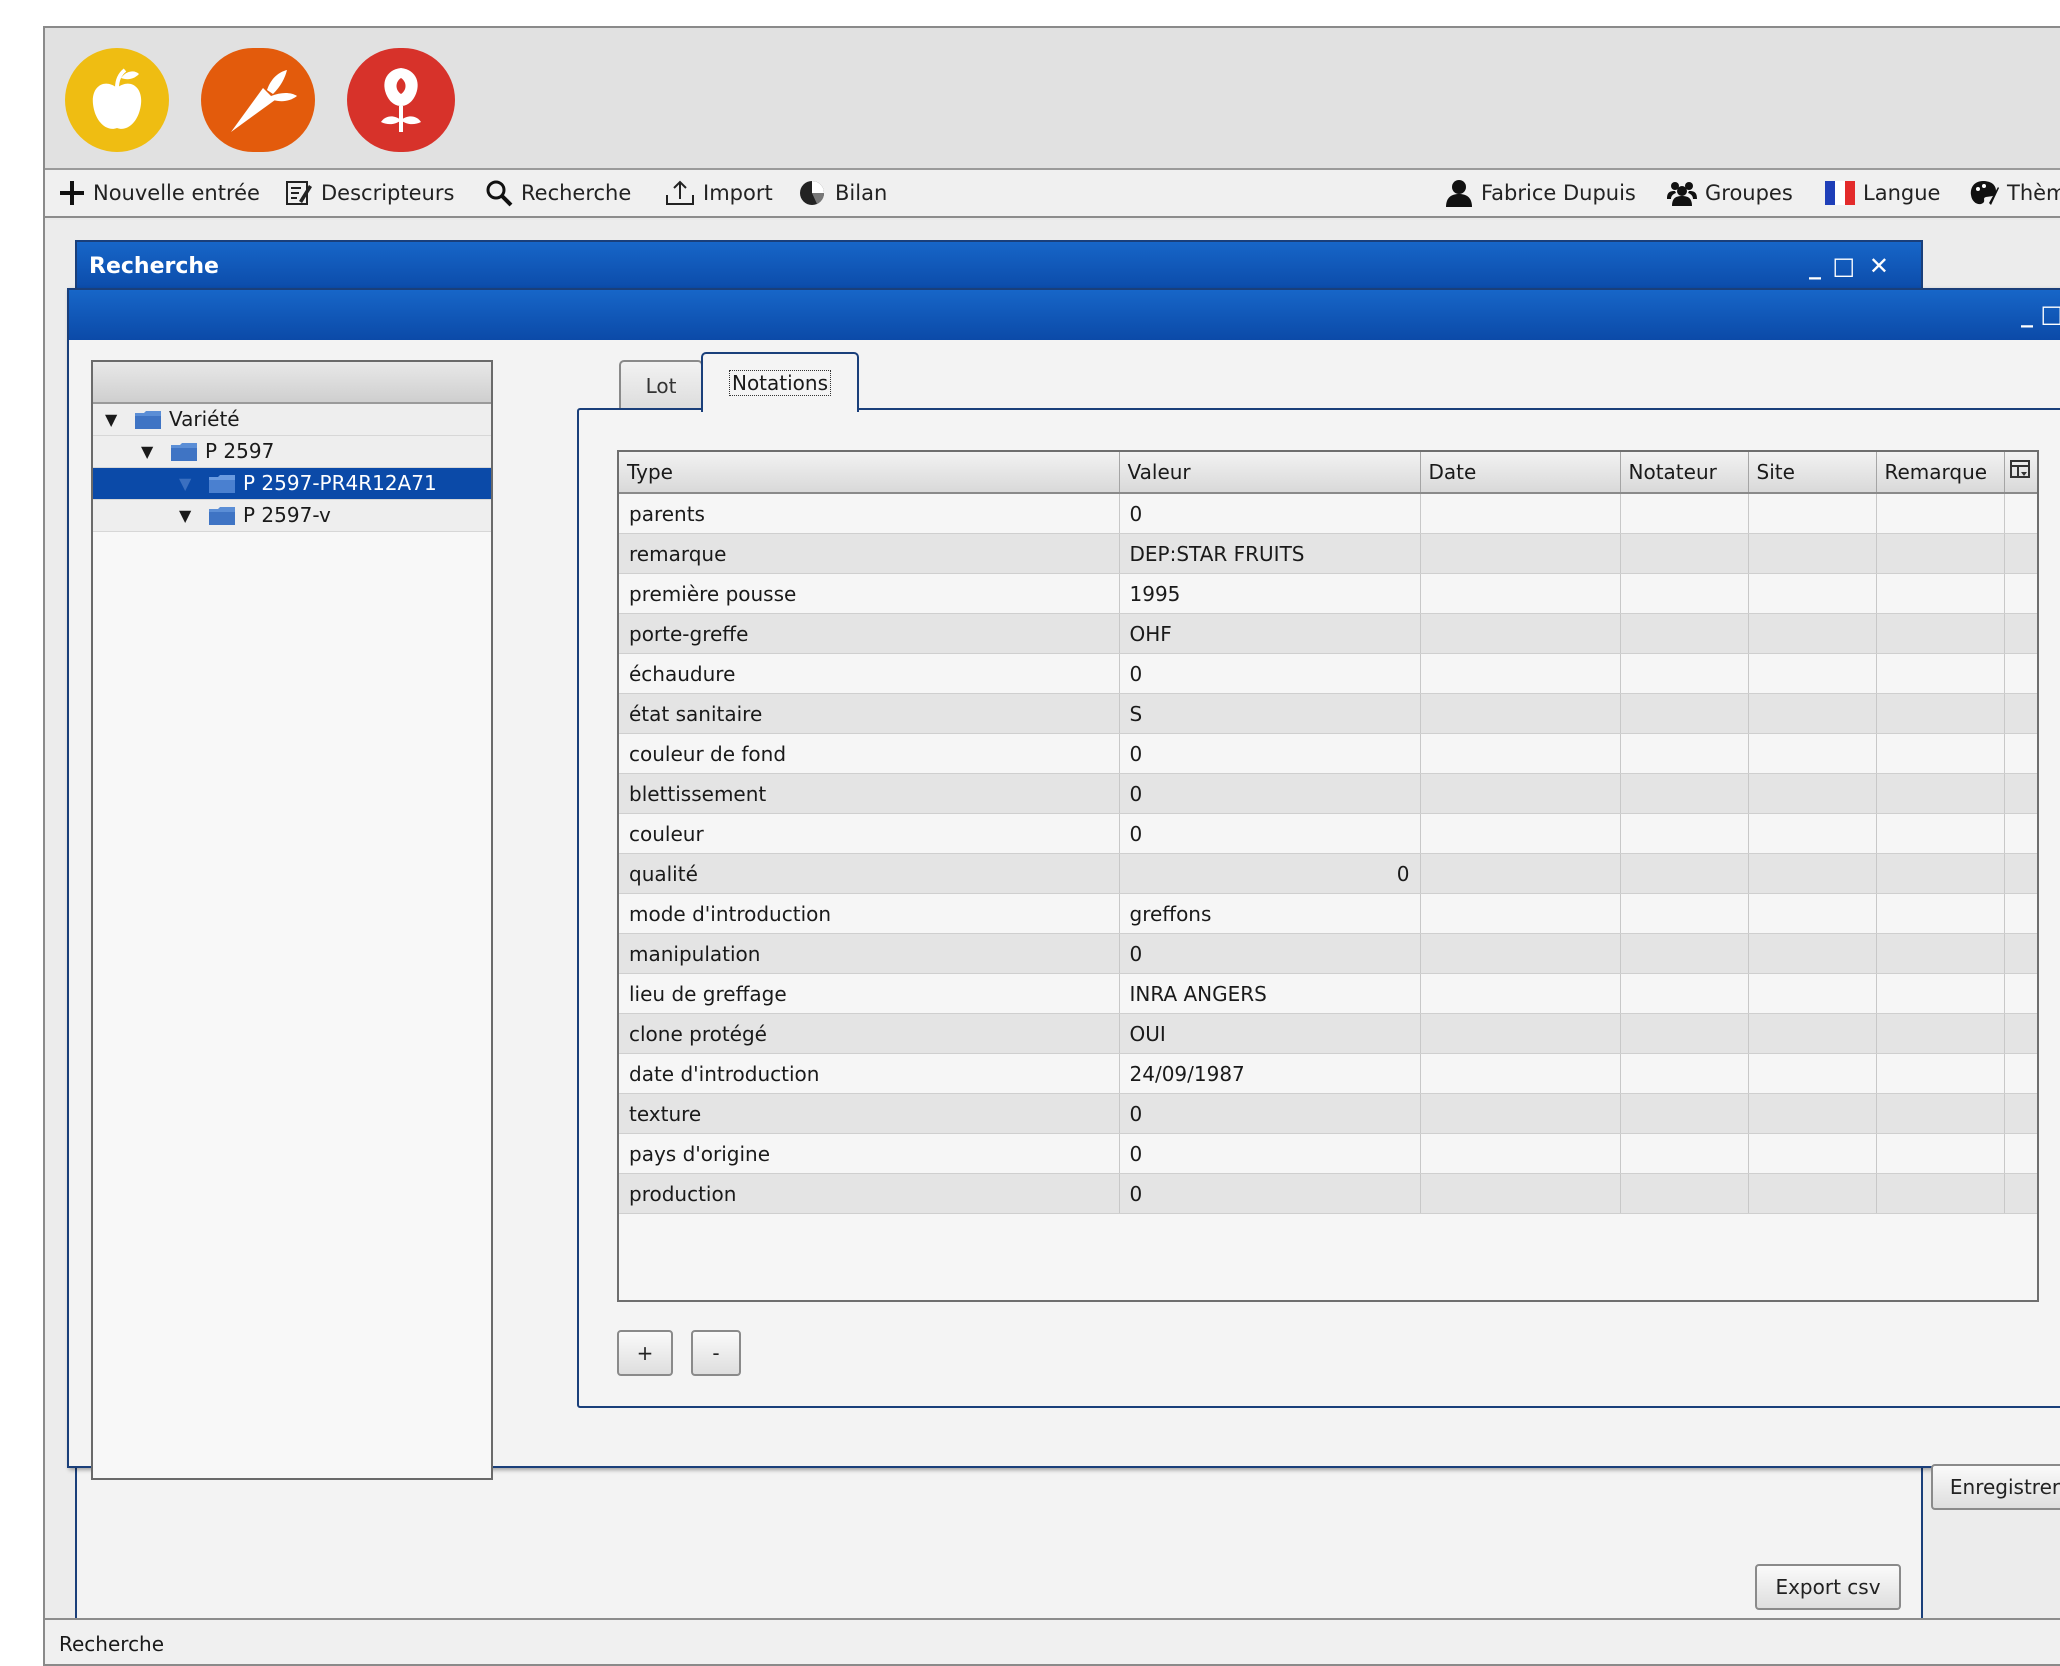  I want to click on export-csv-button: Export csv, so click(1828, 1587).